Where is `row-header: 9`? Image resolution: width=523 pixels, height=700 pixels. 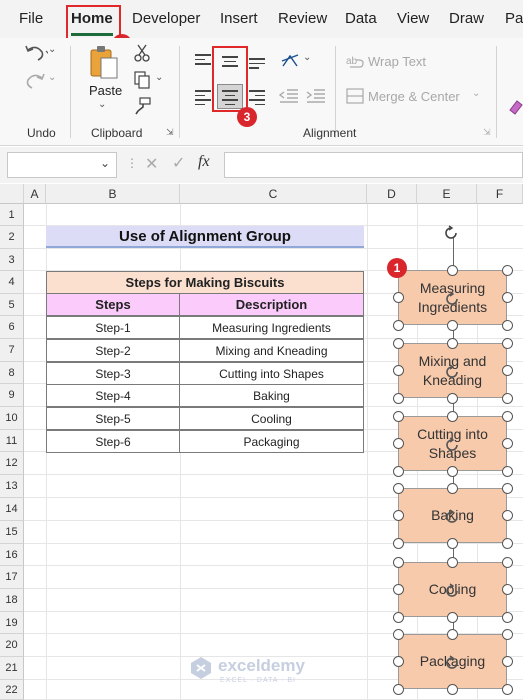 row-header: 9 is located at coordinates (12, 395).